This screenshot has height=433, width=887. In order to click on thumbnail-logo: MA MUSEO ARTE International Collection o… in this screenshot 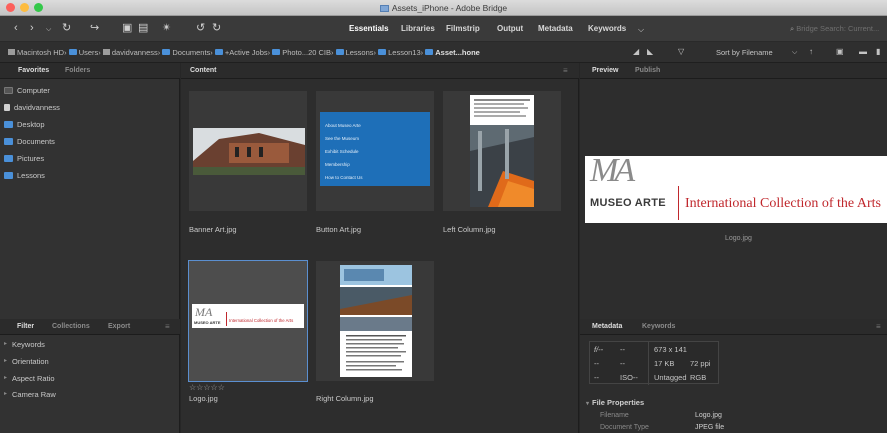, I will do `click(248, 321)`.